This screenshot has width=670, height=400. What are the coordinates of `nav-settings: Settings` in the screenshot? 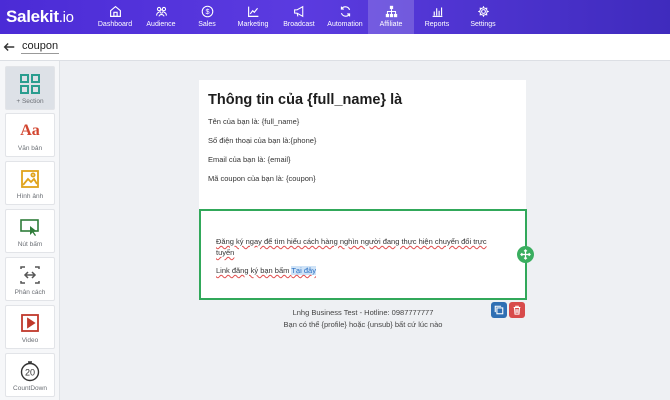 It's located at (483, 17).